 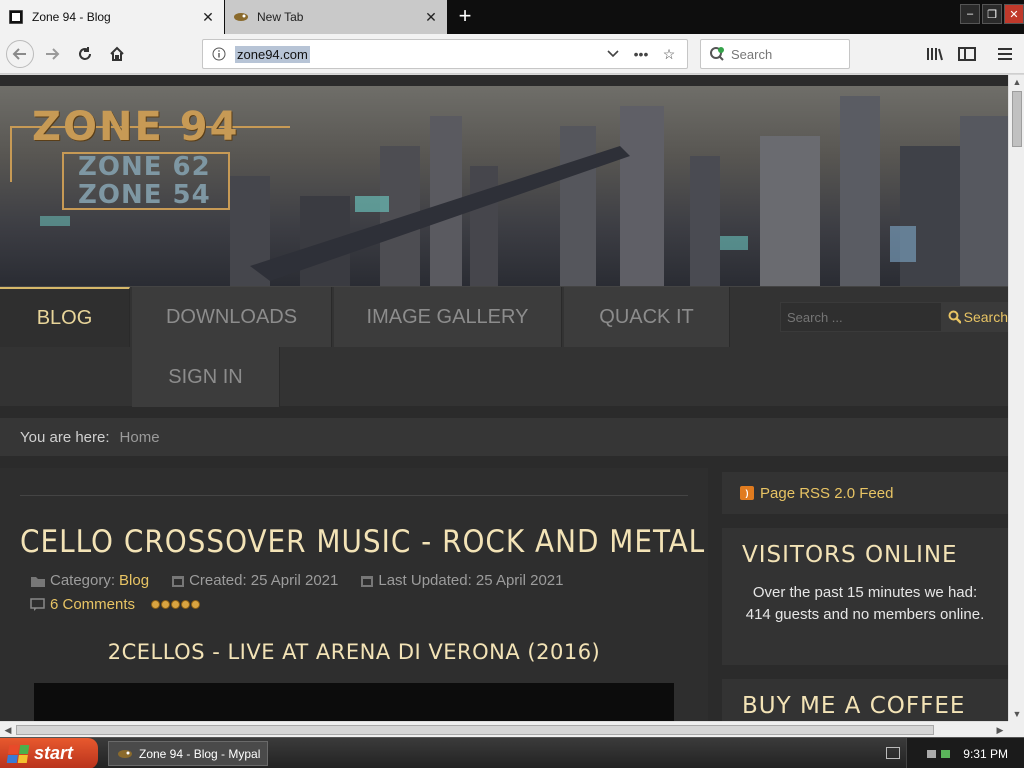 I want to click on clock: 9:31 PM, so click(x=985, y=754).